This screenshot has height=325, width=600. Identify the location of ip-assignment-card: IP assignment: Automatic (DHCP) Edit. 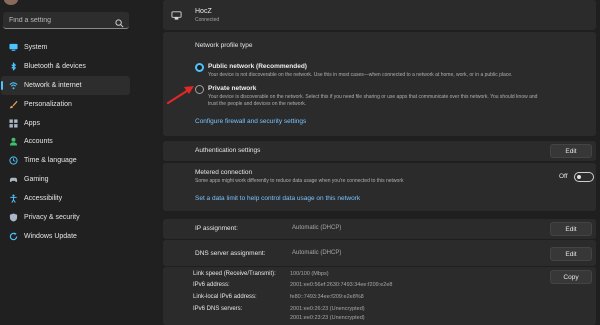
(379, 229).